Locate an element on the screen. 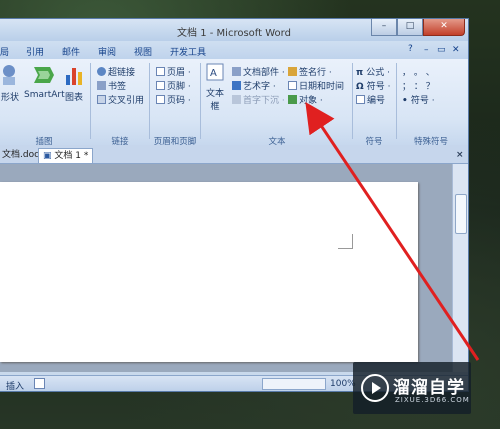 Image resolution: width=500 pixels, height=429 pixels. watermark-title: 溜溜自学 is located at coordinates (429, 388).